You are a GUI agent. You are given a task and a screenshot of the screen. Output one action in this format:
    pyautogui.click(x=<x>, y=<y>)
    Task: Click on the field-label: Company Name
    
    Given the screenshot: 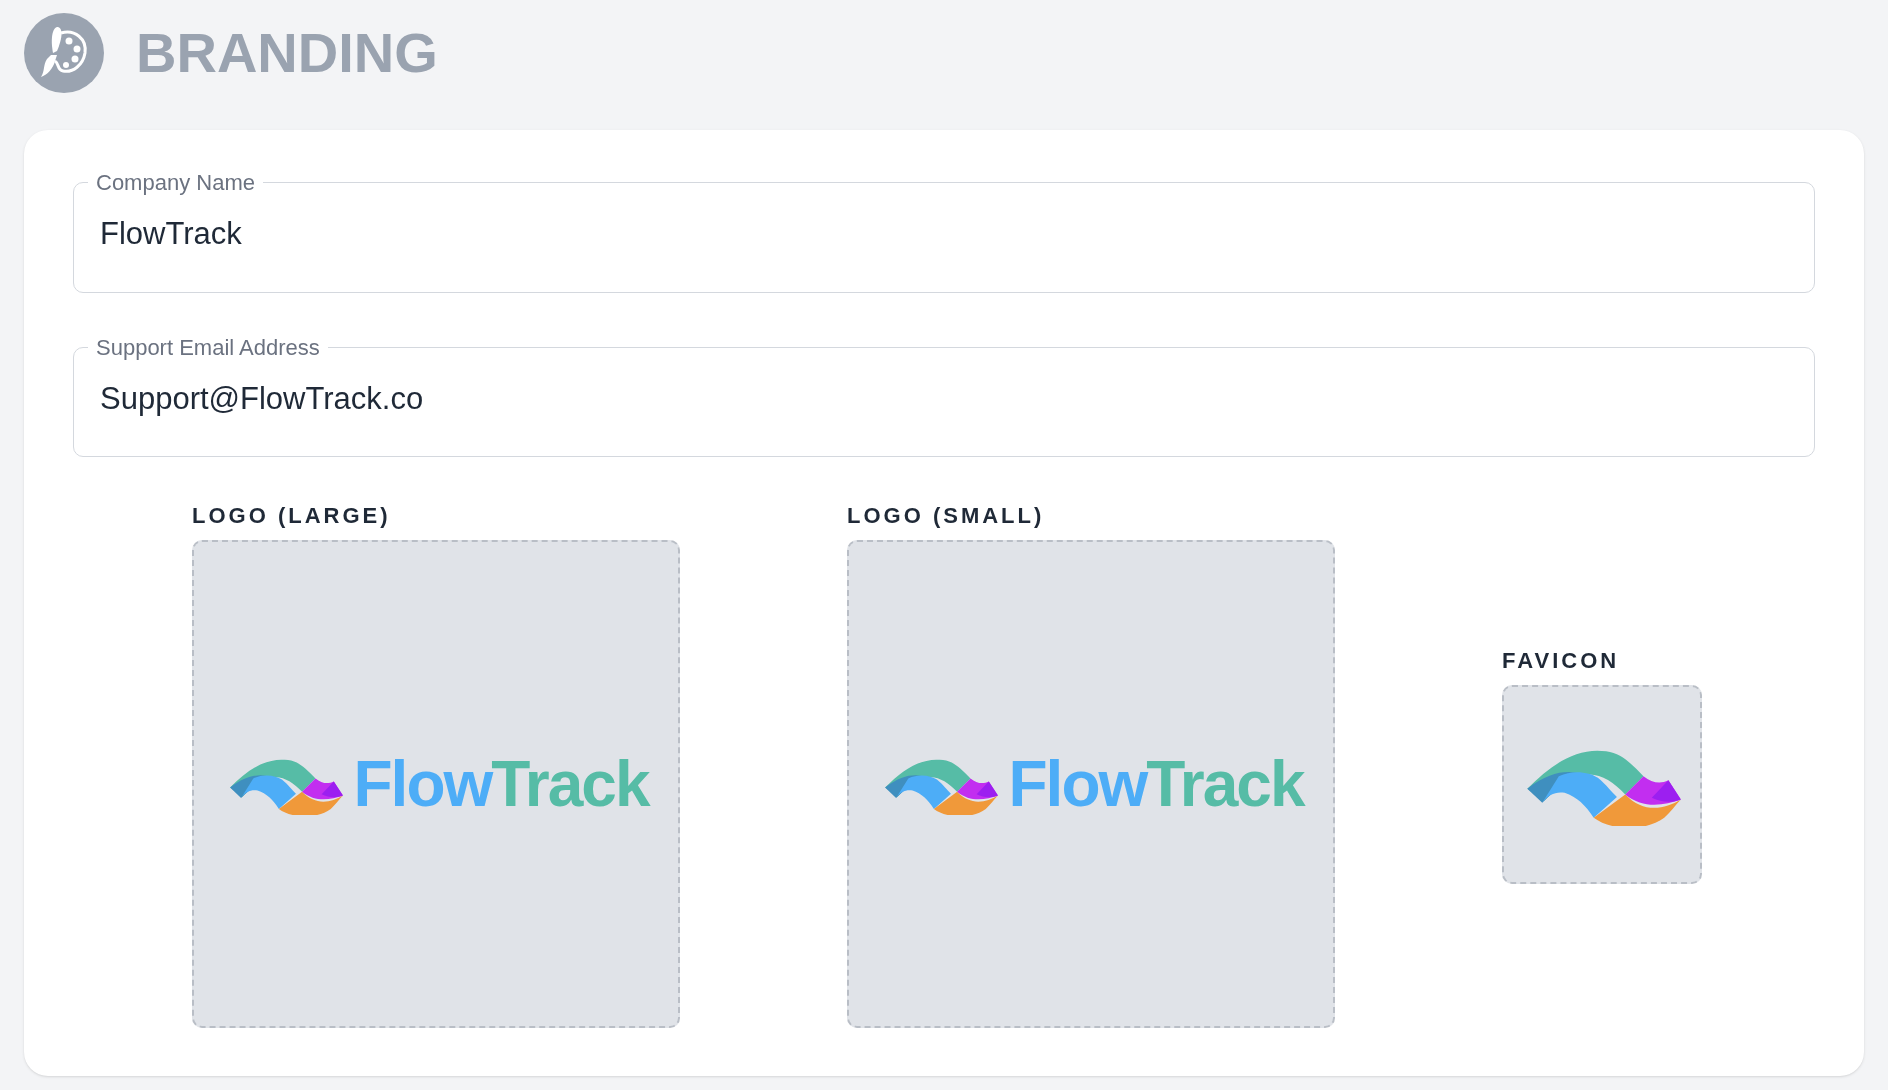 What is the action you would take?
    pyautogui.click(x=175, y=183)
    